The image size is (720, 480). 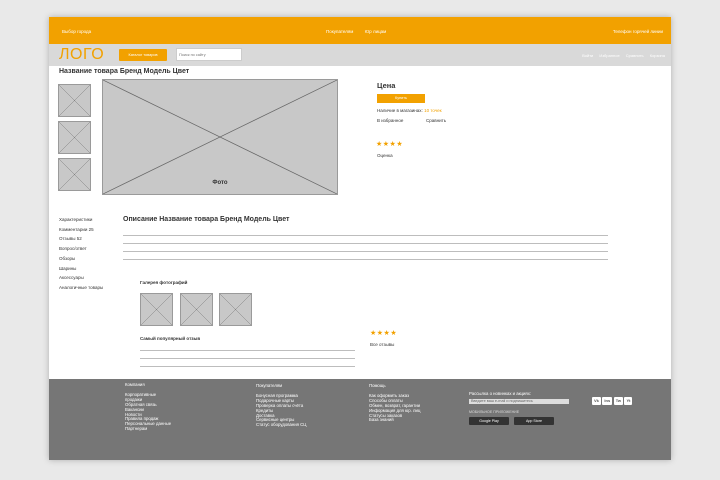 I want to click on google-play-button: Google Play, so click(x=489, y=421).